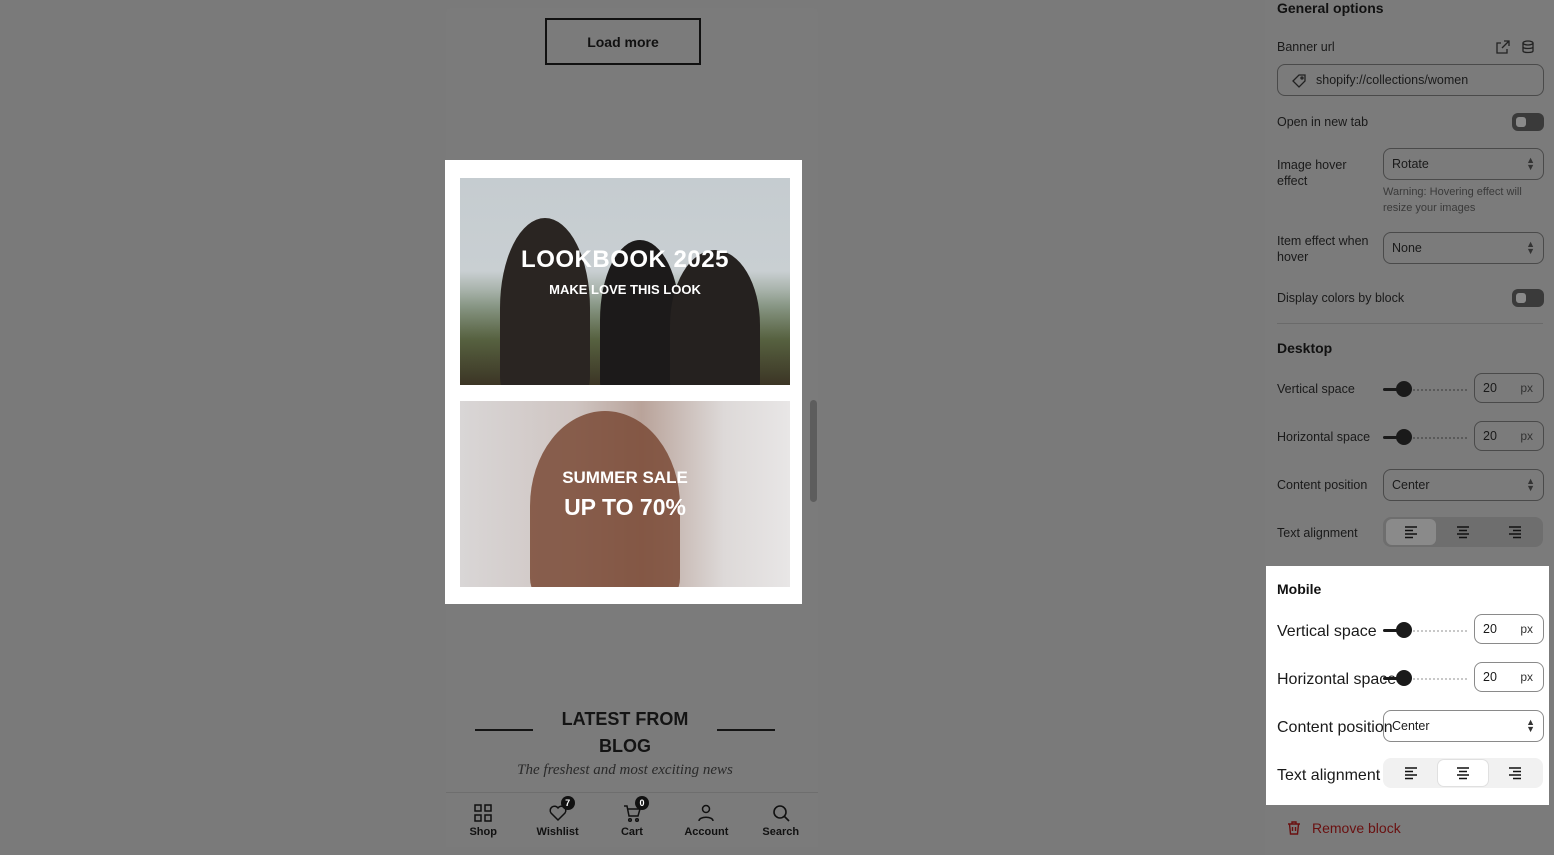  What do you see at coordinates (1509, 629) in the screenshot?
I see `mobile-vertical-input: 20 px` at bounding box center [1509, 629].